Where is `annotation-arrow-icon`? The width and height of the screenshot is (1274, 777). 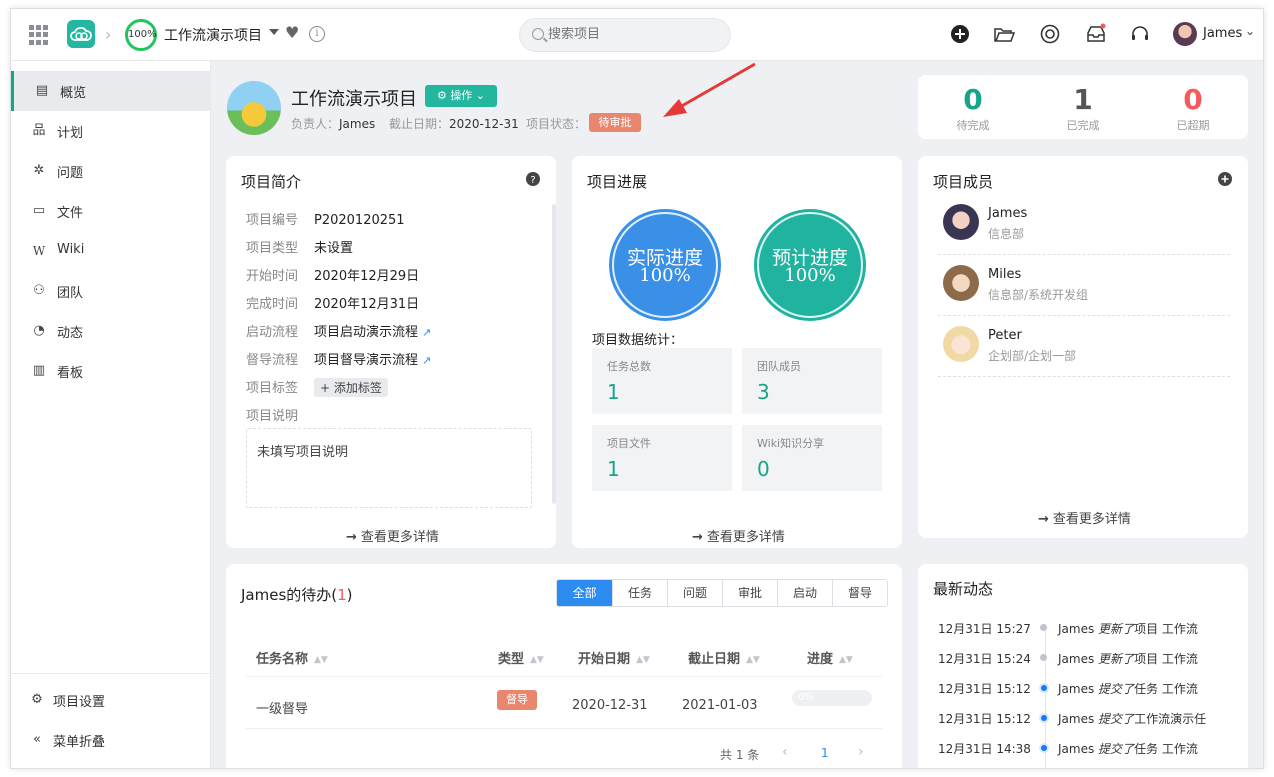 annotation-arrow-icon is located at coordinates (709, 89).